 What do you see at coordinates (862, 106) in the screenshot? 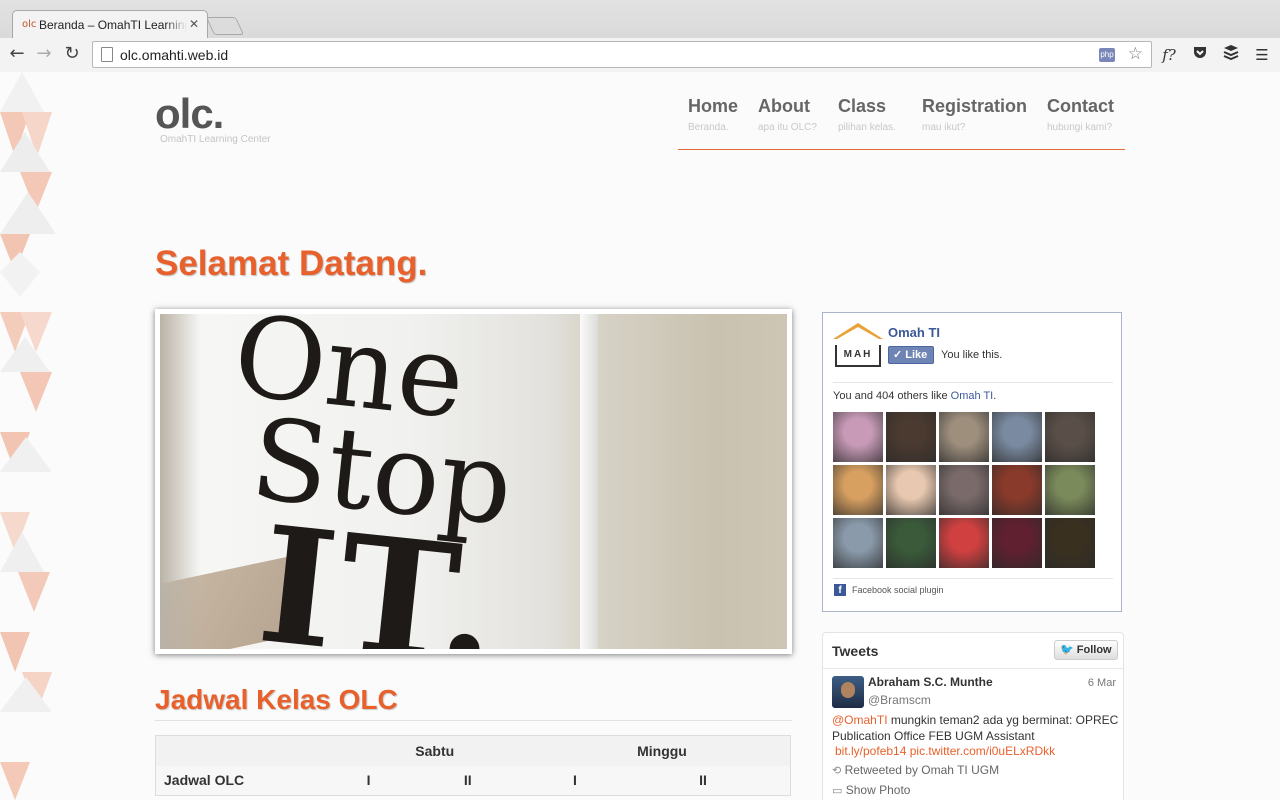
I see `nav-class-title: Class` at bounding box center [862, 106].